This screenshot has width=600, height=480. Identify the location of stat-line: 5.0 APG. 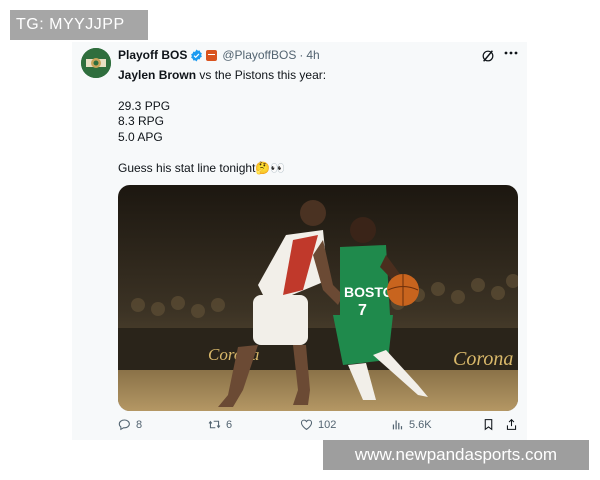
(140, 137).